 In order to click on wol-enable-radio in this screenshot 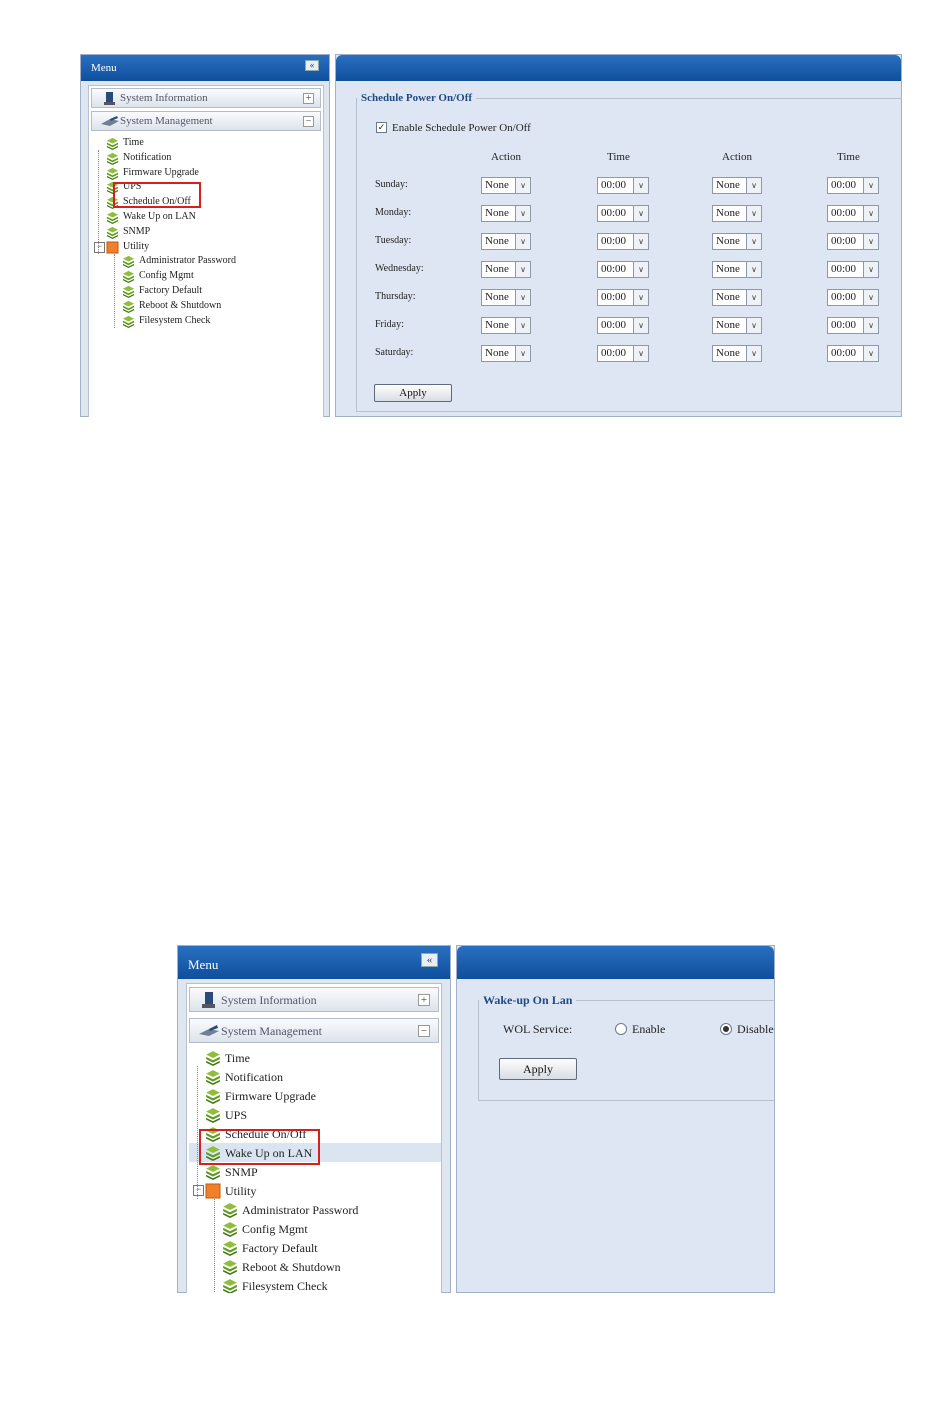, I will do `click(621, 1029)`.